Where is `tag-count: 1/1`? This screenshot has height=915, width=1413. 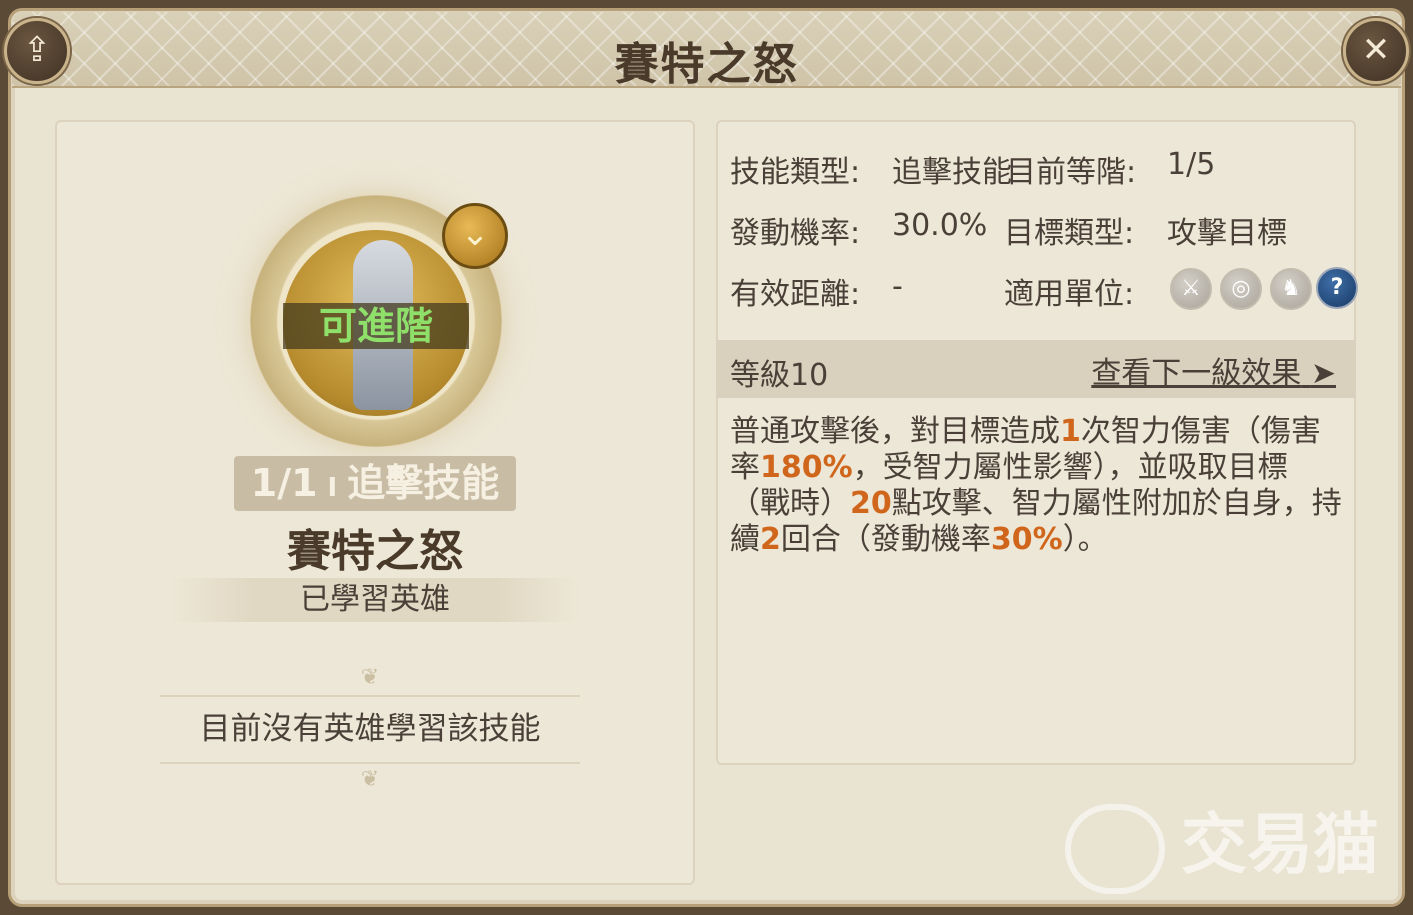 tag-count: 1/1 is located at coordinates (284, 483).